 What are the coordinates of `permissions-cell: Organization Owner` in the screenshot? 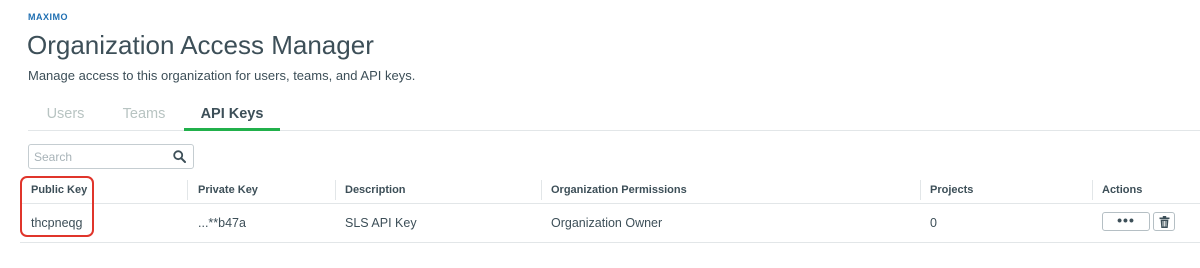 It's located at (607, 223).